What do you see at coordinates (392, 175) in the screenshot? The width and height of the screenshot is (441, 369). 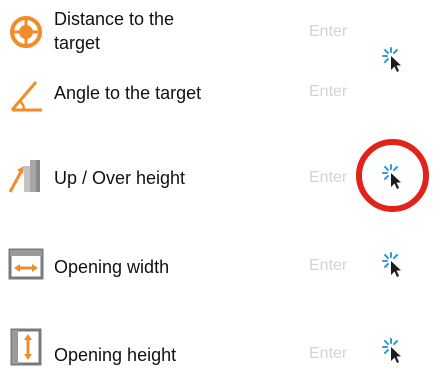 I see `highlight-circle` at bounding box center [392, 175].